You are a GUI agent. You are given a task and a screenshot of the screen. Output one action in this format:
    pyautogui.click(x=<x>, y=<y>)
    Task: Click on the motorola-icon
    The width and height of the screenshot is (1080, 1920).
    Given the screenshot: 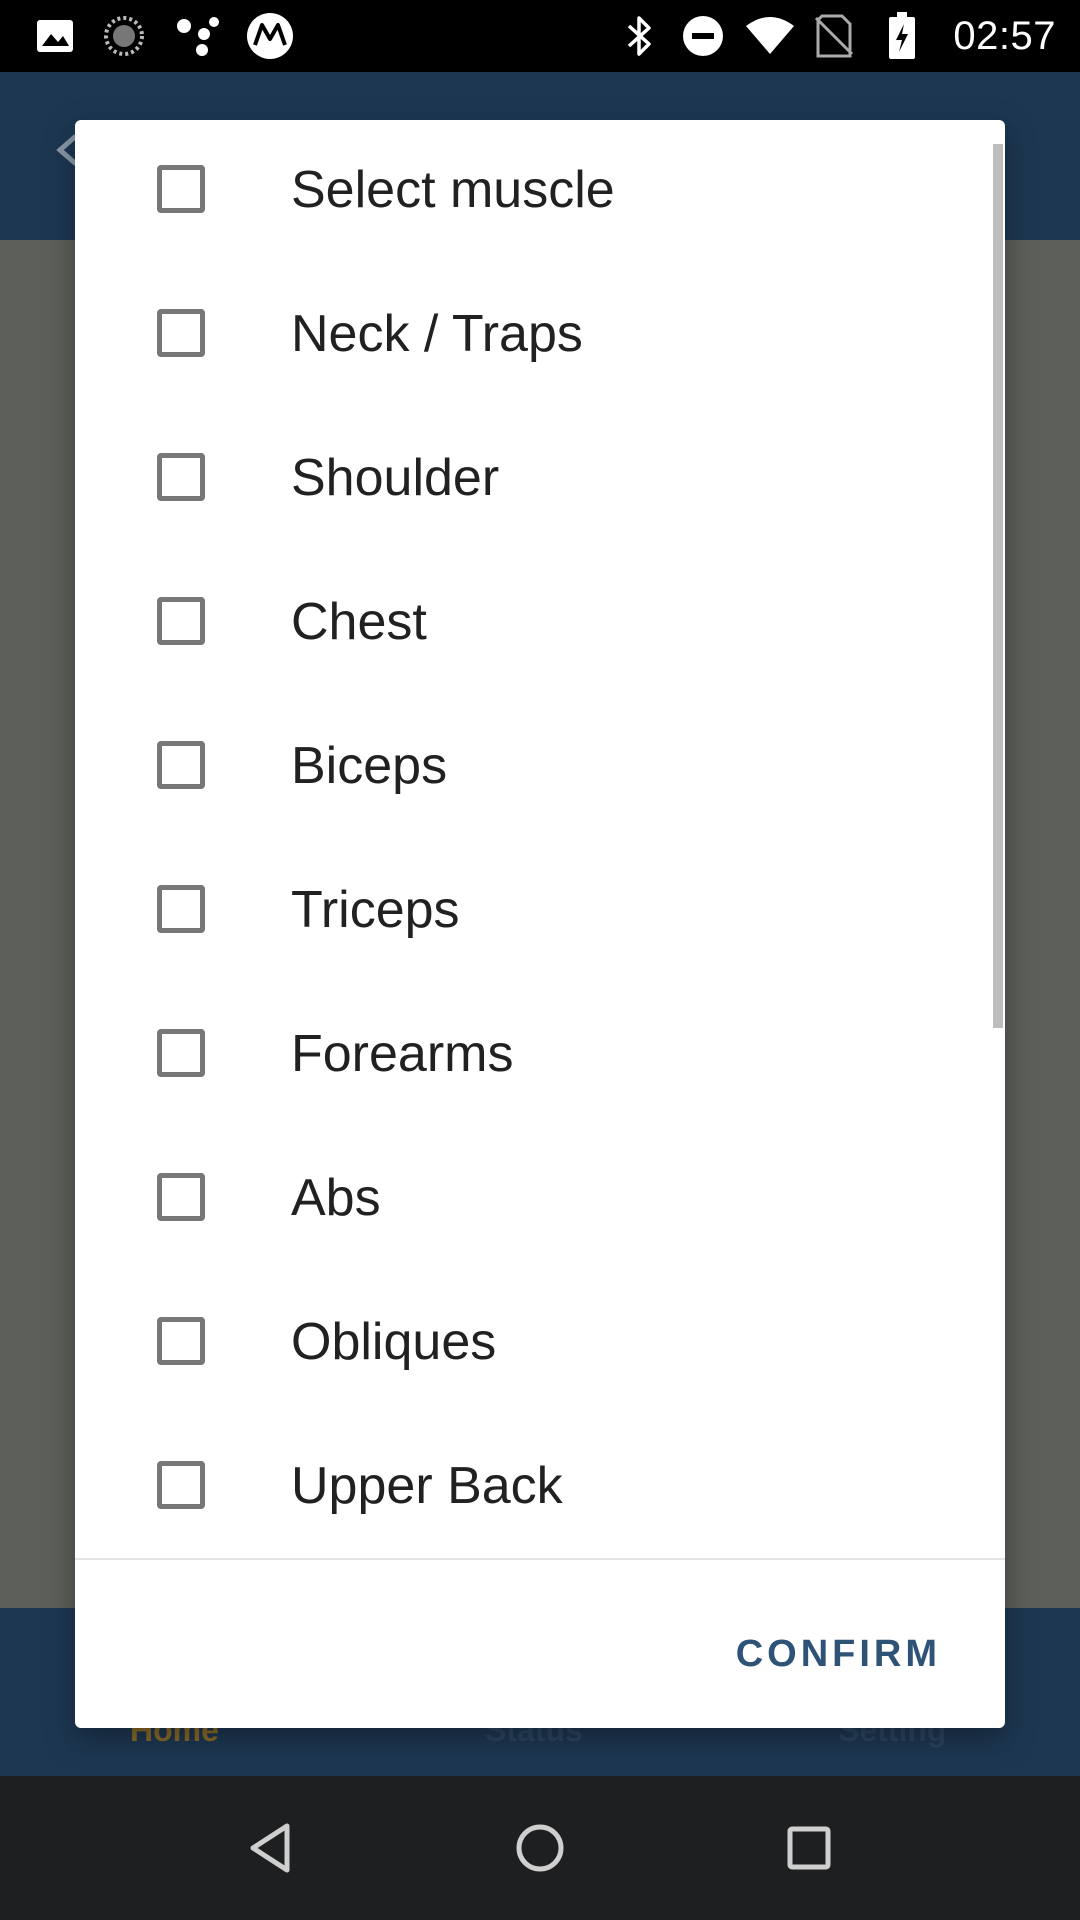 What is the action you would take?
    pyautogui.click(x=270, y=36)
    